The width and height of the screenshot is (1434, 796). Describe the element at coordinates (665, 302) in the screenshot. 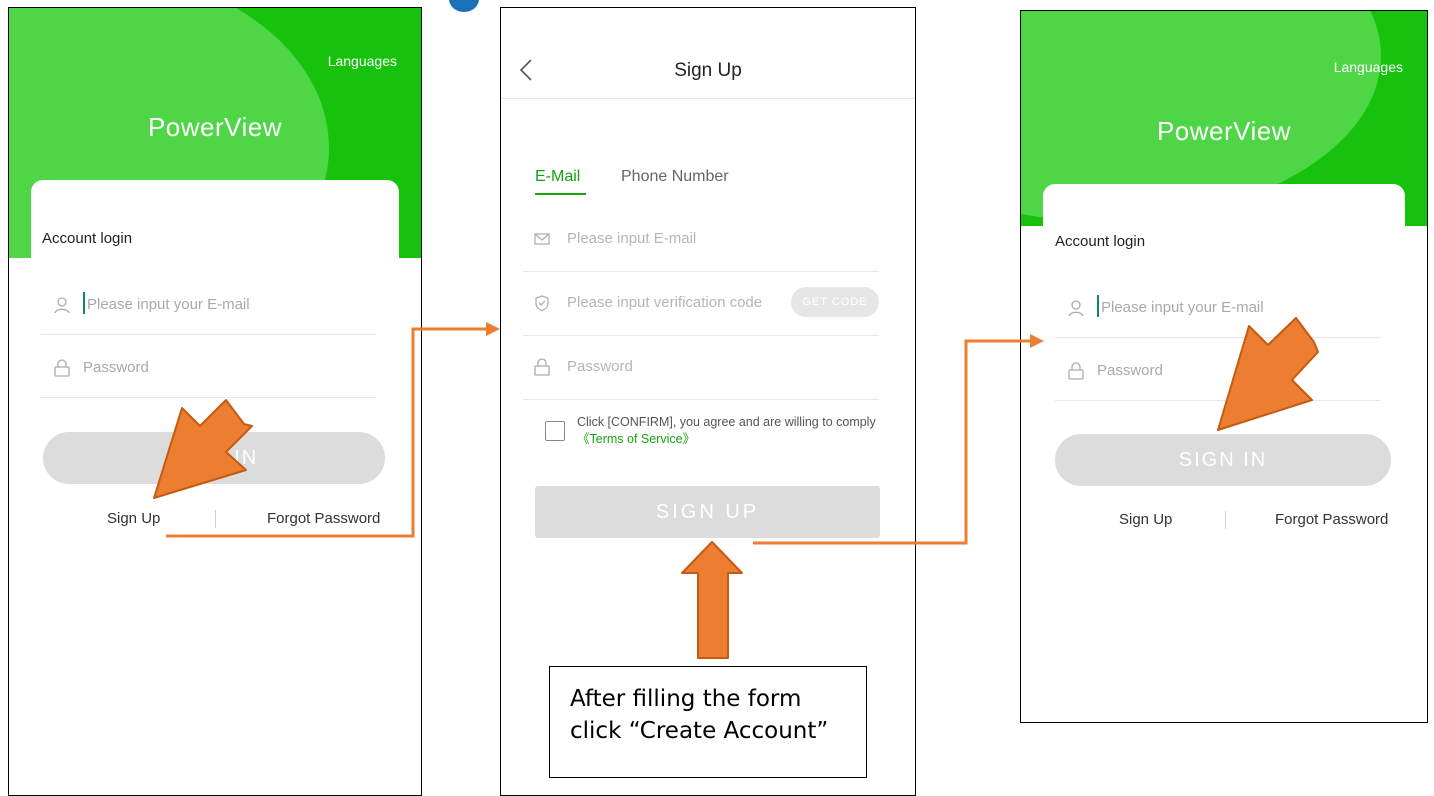

I see `verification-code-placeholder: Please input verification code` at that location.